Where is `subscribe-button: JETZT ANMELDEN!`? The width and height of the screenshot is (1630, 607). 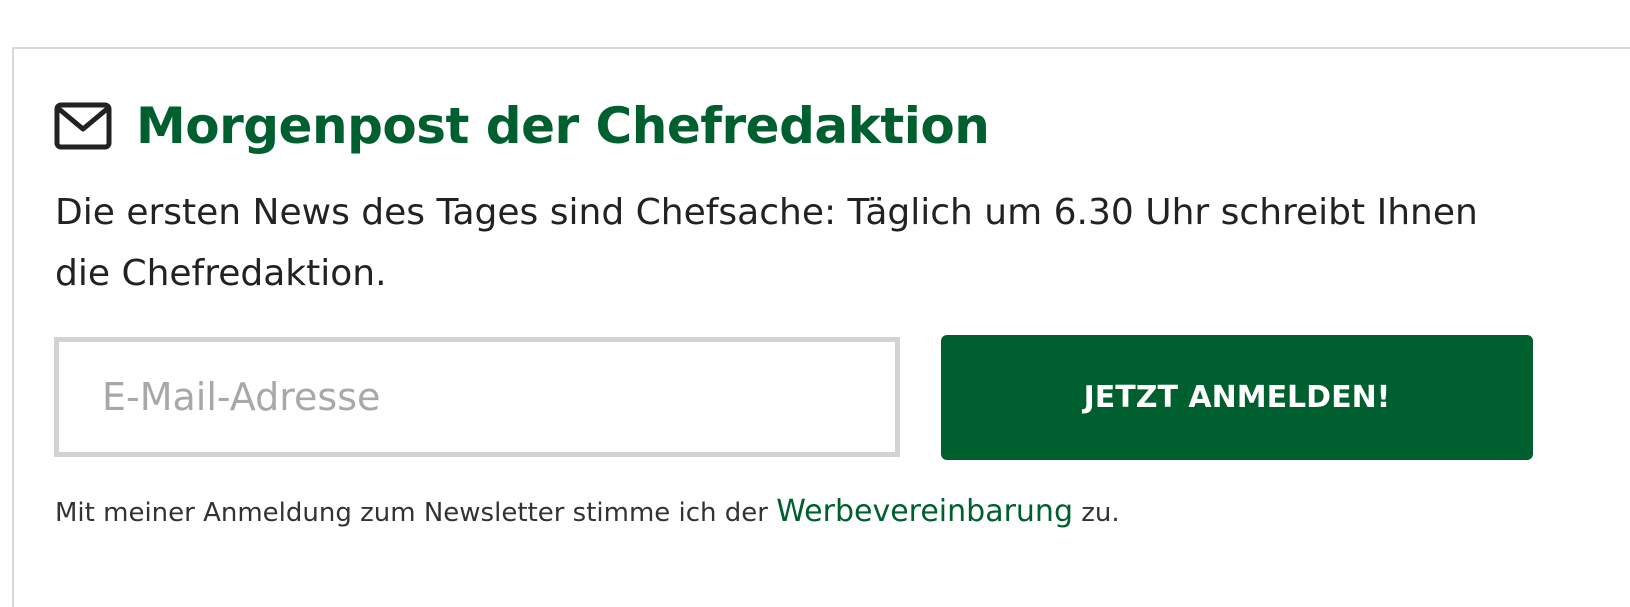
subscribe-button: JETZT ANMELDEN! is located at coordinates (1237, 397).